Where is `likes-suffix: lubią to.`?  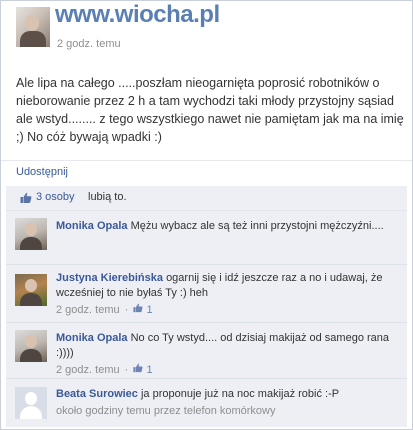
likes-suffix: lubią to. is located at coordinates (107, 197).